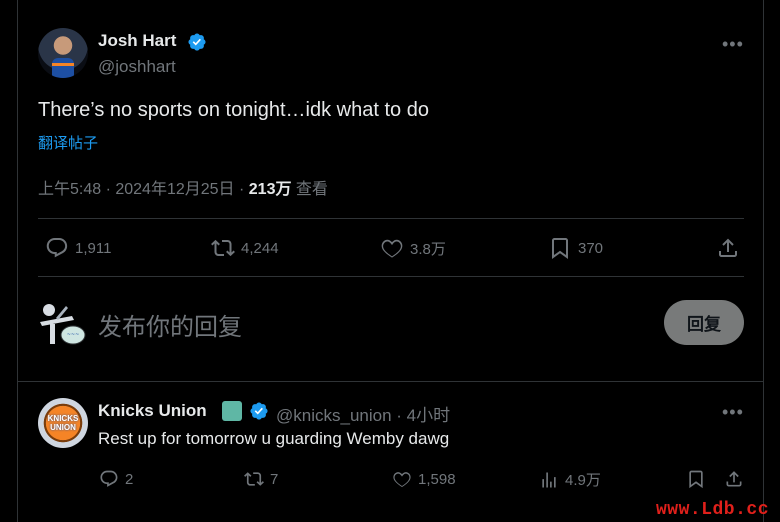 The image size is (780, 522). I want to click on retweet-action: 4,244, so click(245, 248).